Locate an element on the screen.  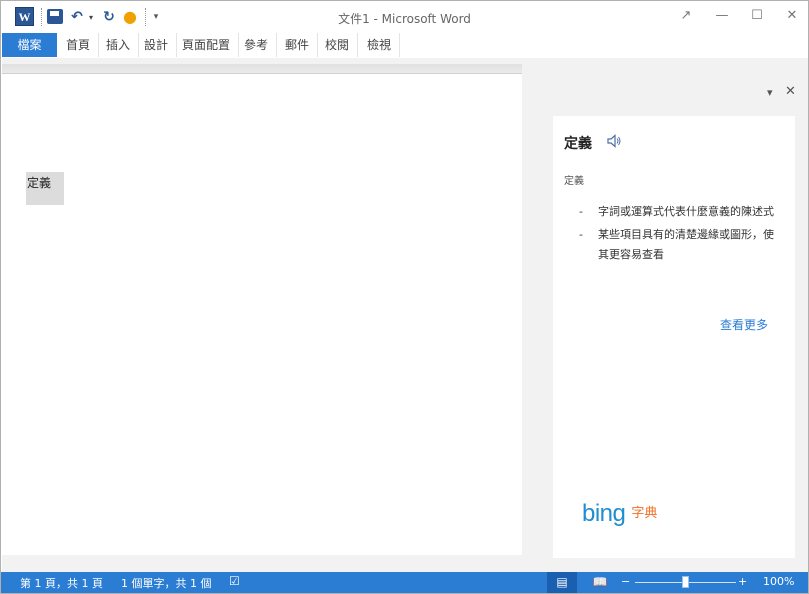
word-count: 1 個單字，共 1 個 is located at coordinates (166, 583).